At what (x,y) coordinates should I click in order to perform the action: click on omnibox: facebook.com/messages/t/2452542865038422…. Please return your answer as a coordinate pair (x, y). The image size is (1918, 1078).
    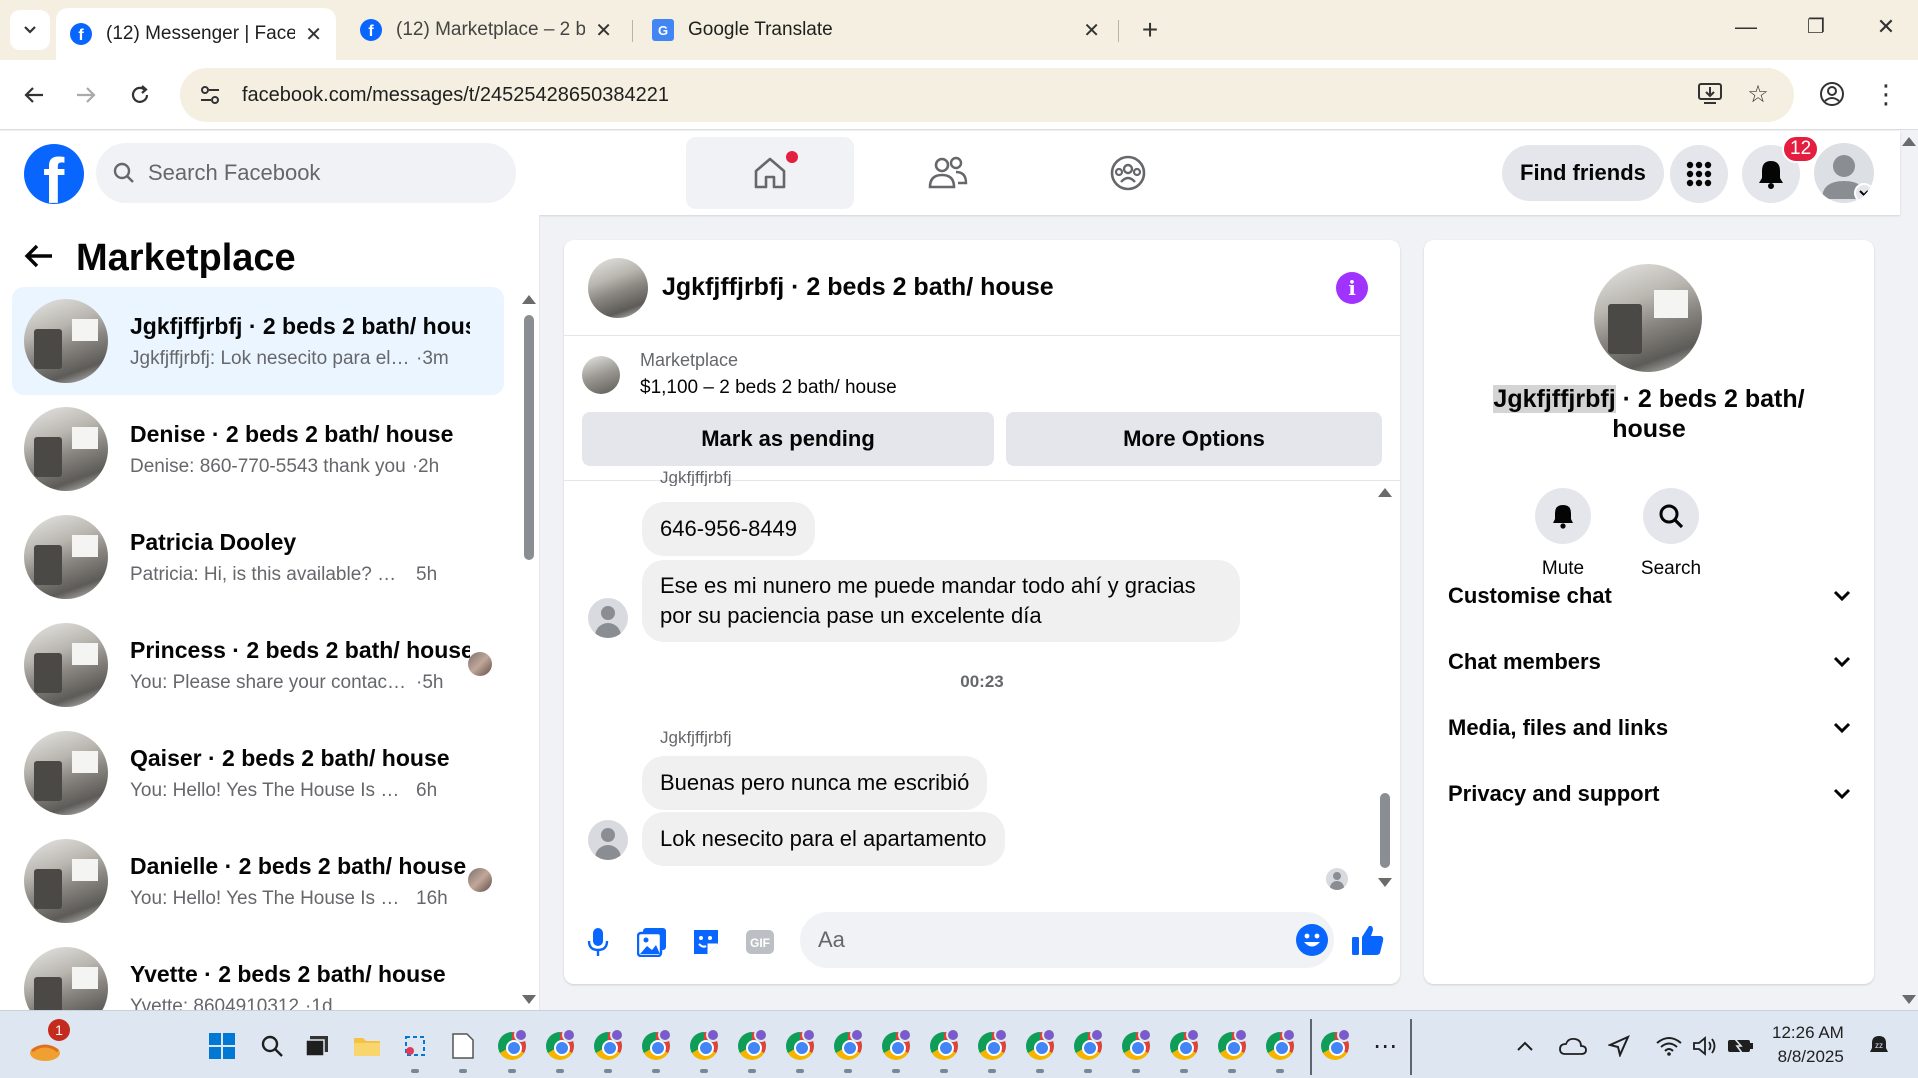
    Looking at the image, I should click on (987, 95).